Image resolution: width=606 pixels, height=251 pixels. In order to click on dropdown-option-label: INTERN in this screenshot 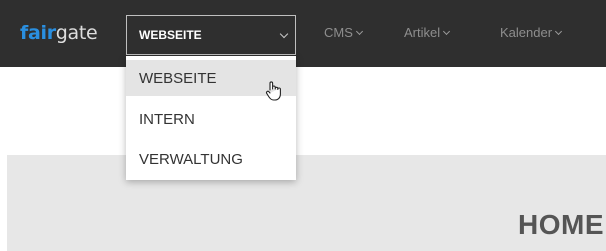, I will do `click(167, 119)`.